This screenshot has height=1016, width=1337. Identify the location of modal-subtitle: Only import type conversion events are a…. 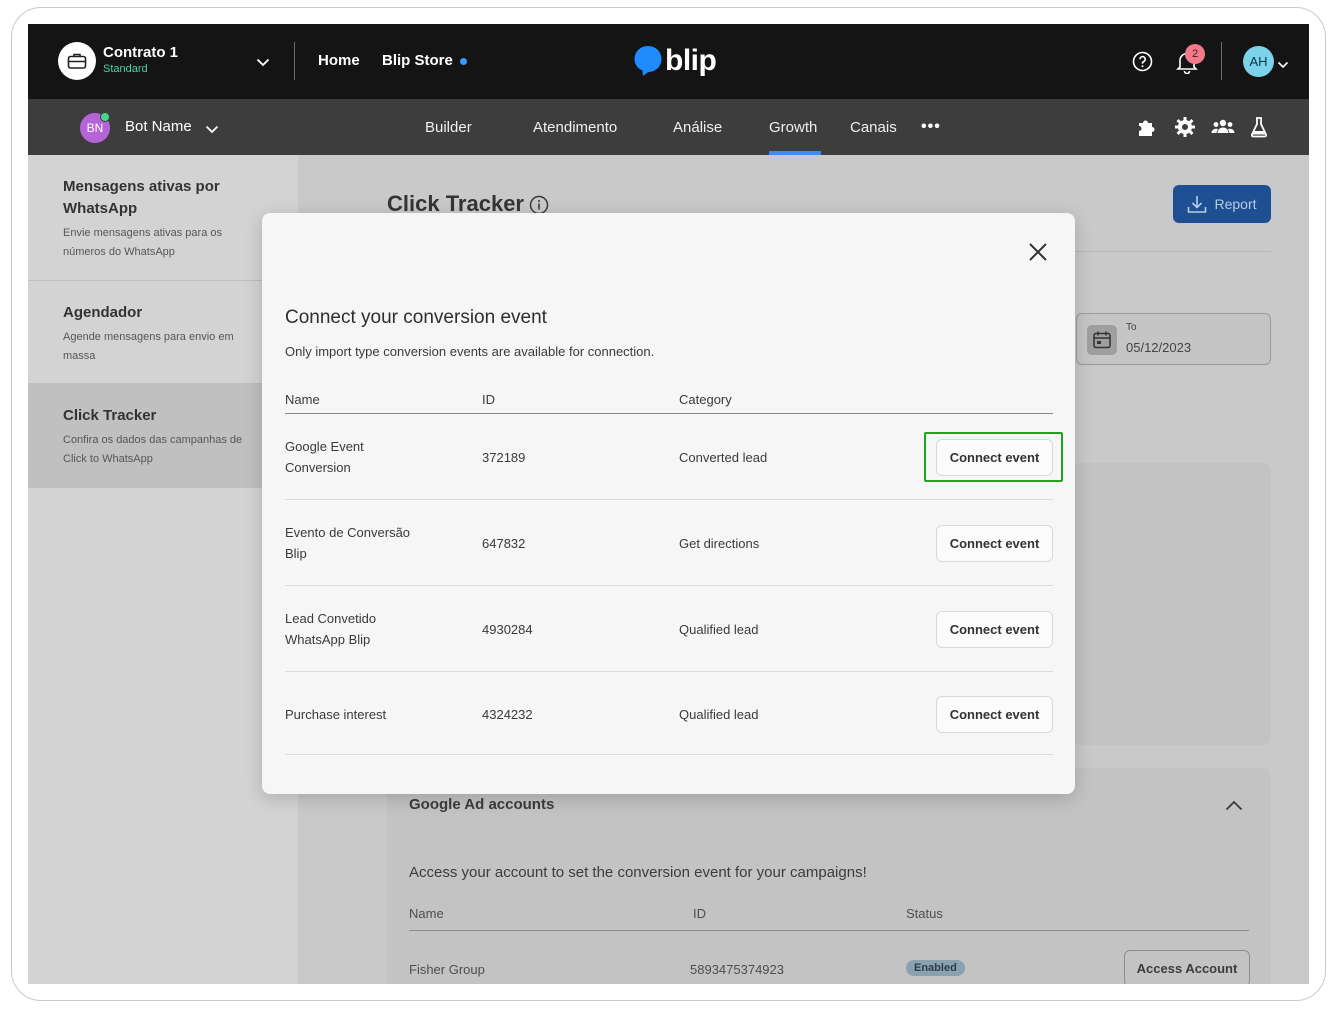
(470, 351).